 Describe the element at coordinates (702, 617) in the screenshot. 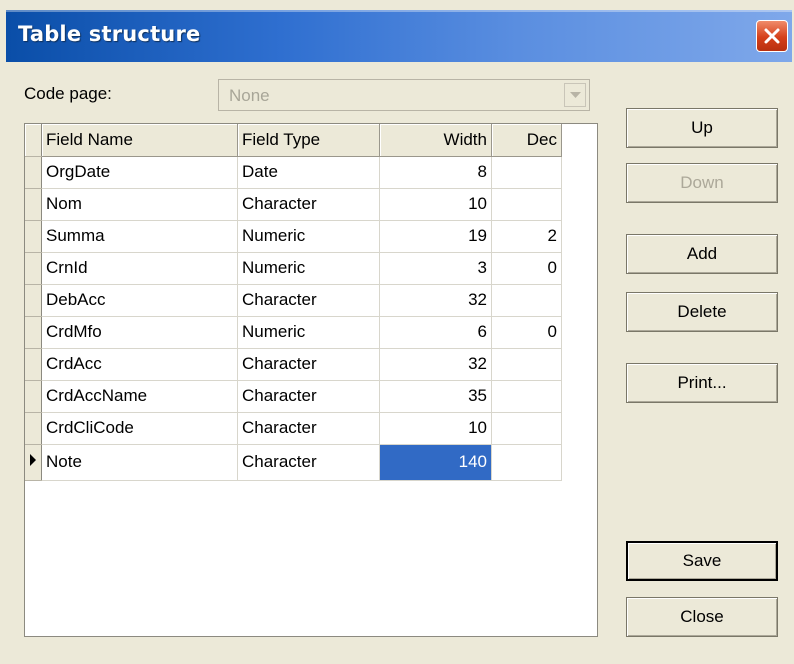

I see `close-button: Close` at that location.